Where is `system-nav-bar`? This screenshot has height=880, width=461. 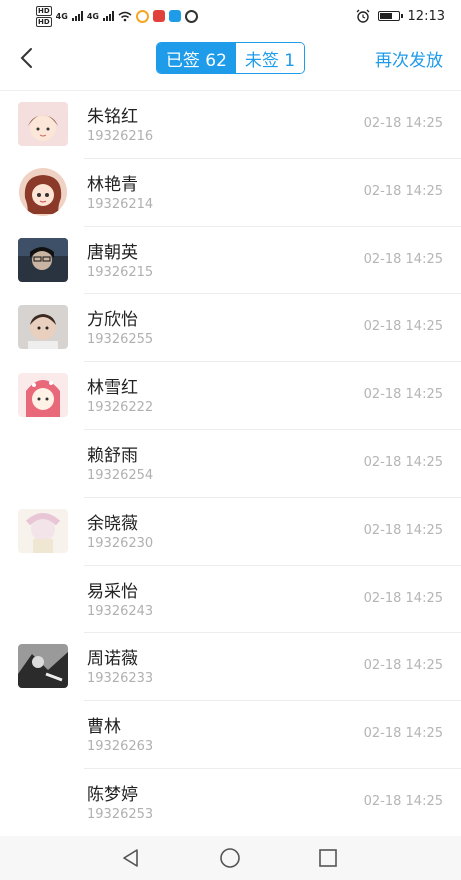 system-nav-bar is located at coordinates (230, 858).